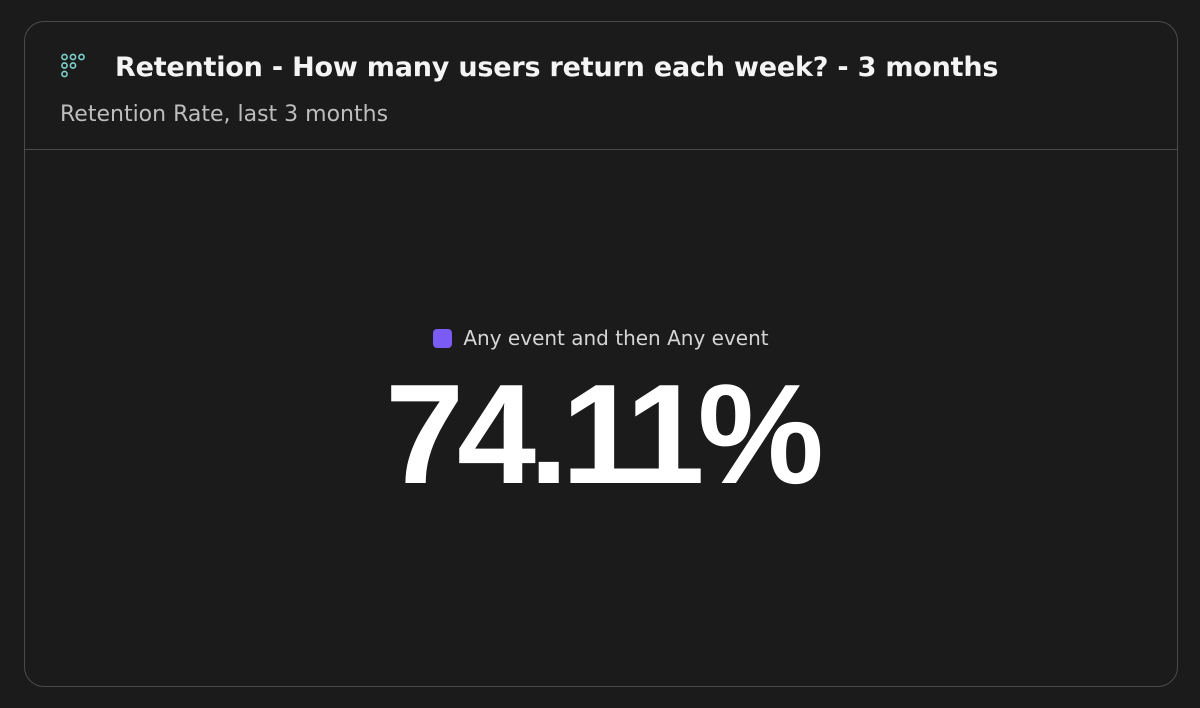  What do you see at coordinates (443, 338) in the screenshot?
I see `legend-swatch` at bounding box center [443, 338].